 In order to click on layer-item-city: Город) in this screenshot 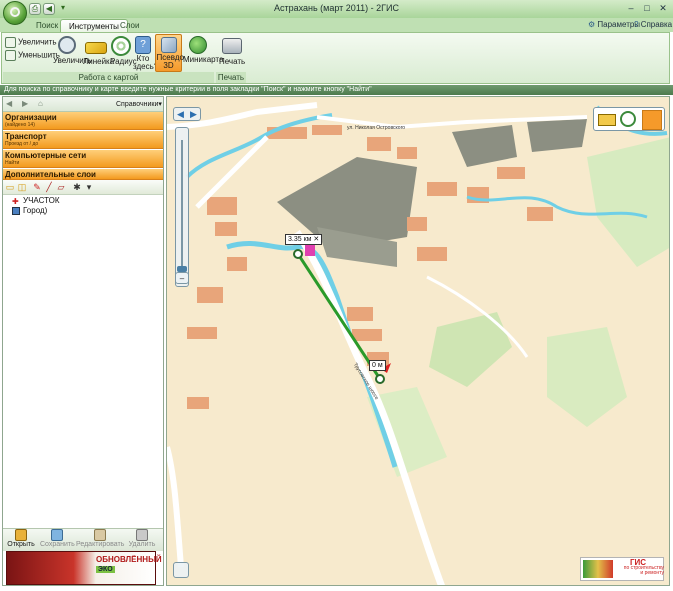, I will do `click(29, 210)`.